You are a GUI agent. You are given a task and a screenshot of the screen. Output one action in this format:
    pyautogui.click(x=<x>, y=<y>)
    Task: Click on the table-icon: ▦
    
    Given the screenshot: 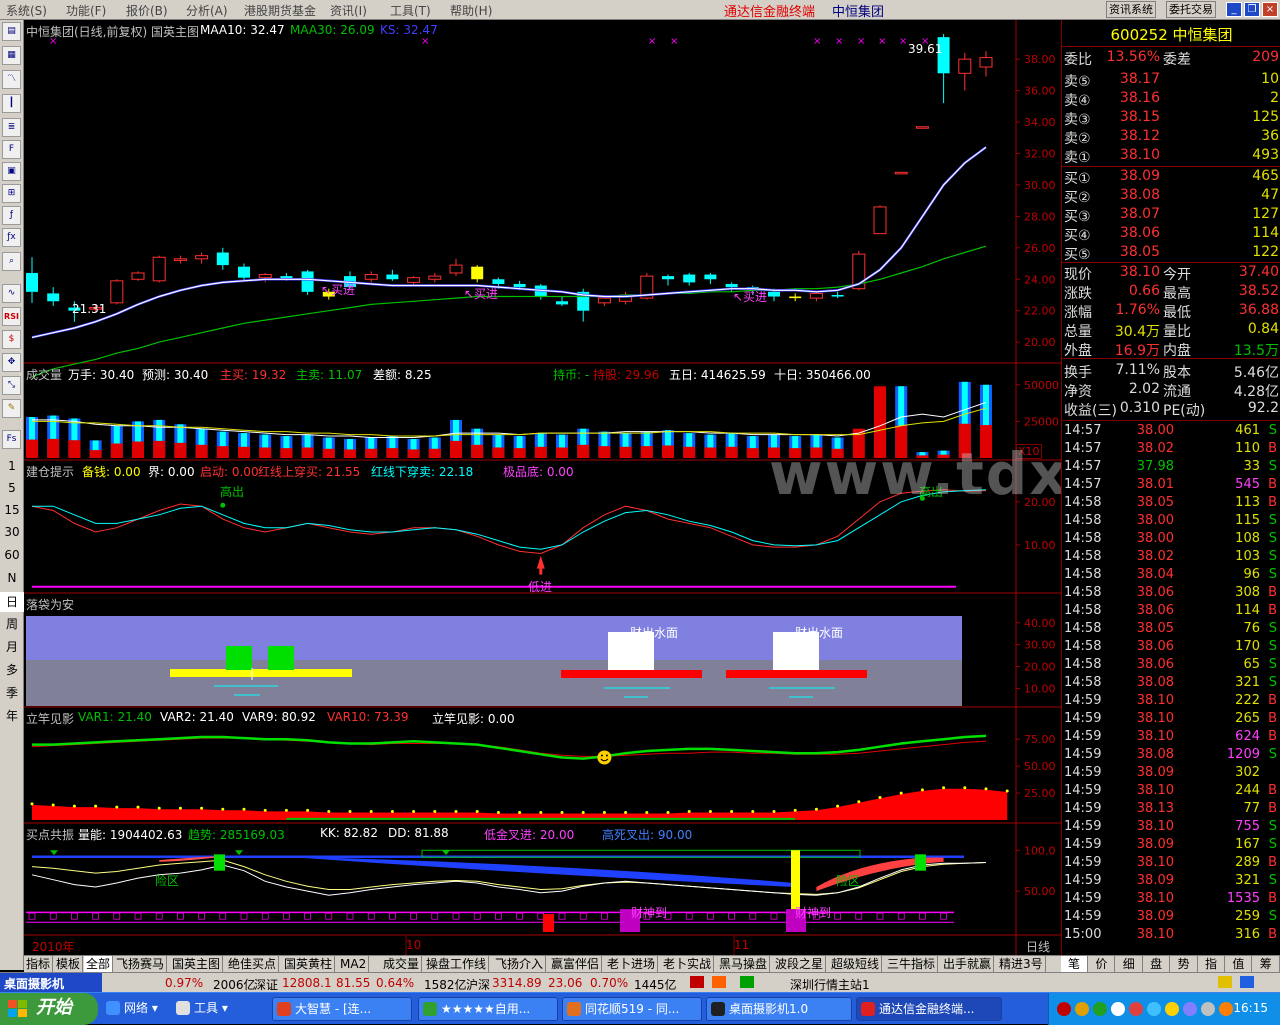 What is the action you would take?
    pyautogui.click(x=11, y=55)
    